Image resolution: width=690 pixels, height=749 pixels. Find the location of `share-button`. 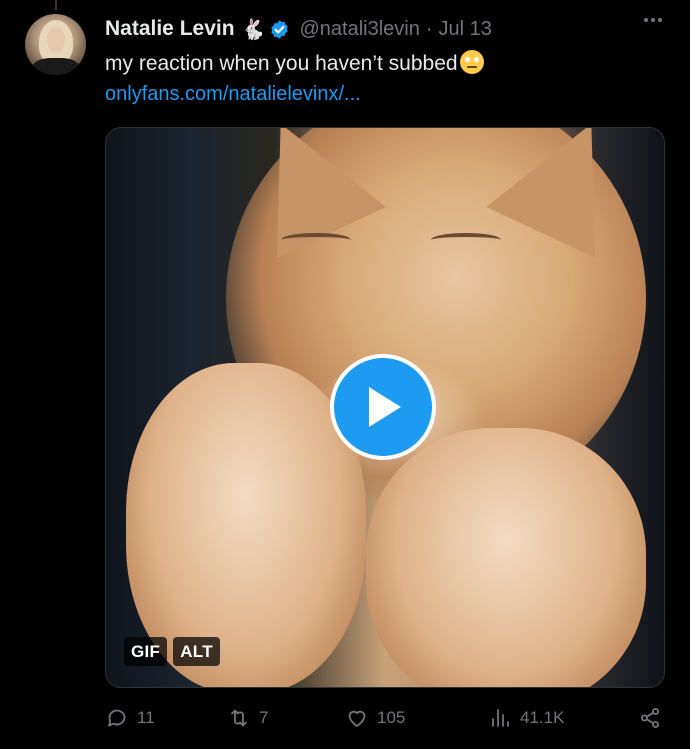

share-button is located at coordinates (650, 718).